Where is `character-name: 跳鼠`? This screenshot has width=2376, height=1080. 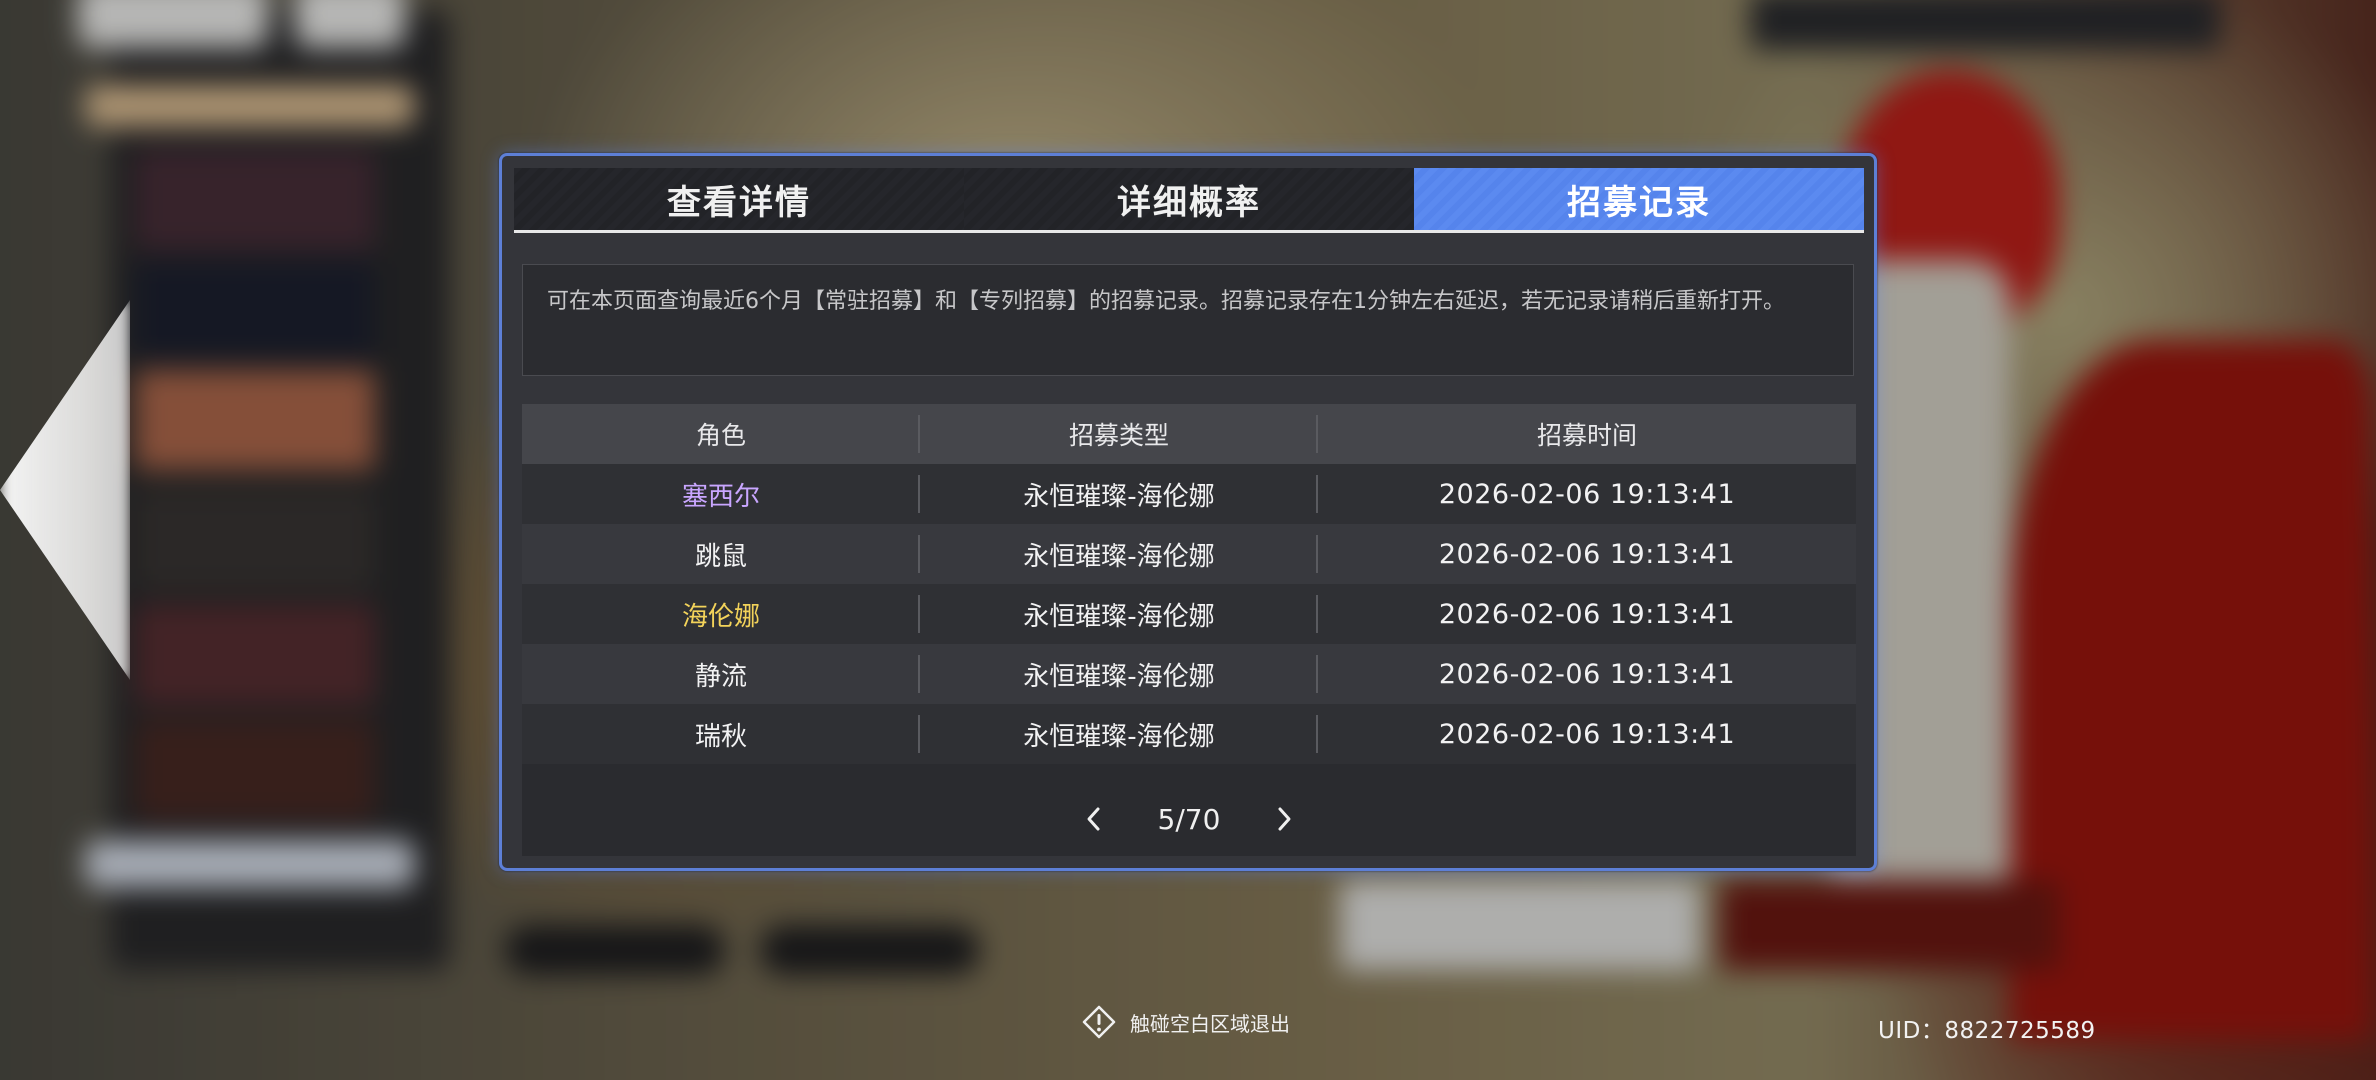
character-name: 跳鼠 is located at coordinates (721, 554).